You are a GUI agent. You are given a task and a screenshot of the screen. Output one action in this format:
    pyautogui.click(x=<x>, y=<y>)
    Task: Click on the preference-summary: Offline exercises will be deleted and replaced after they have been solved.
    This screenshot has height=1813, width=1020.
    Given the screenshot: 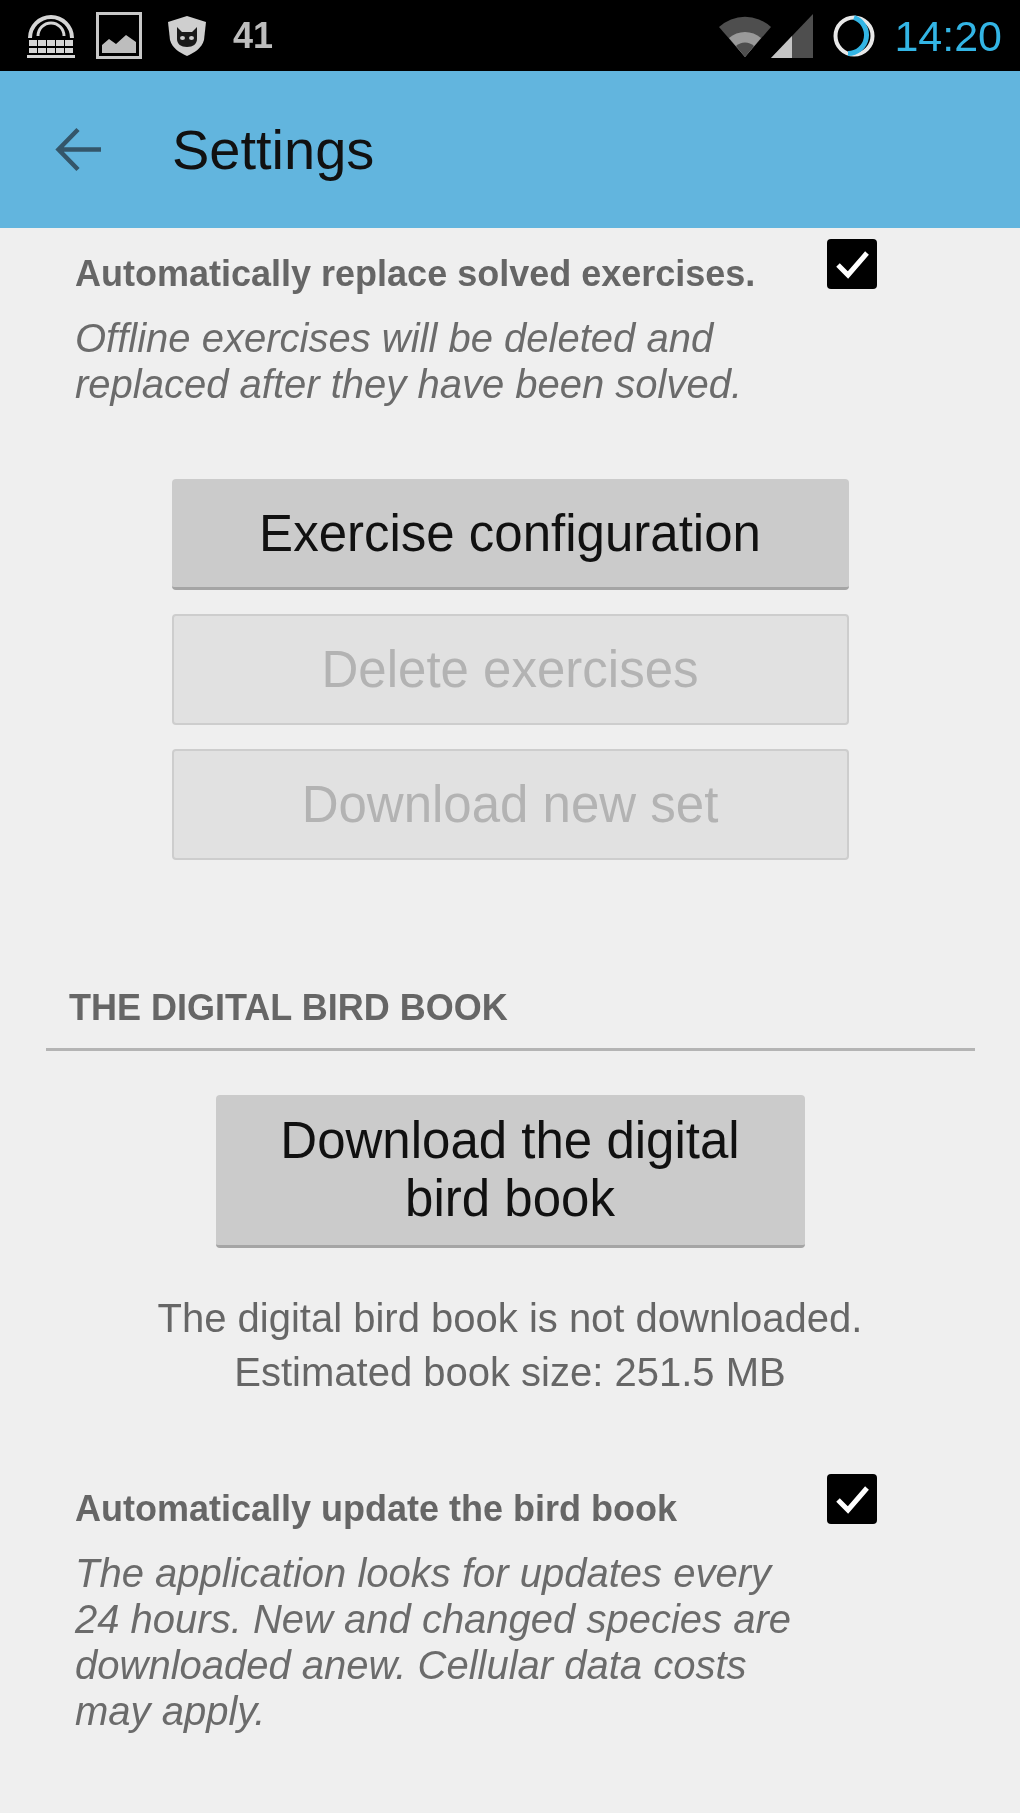 What is the action you would take?
    pyautogui.click(x=409, y=361)
    